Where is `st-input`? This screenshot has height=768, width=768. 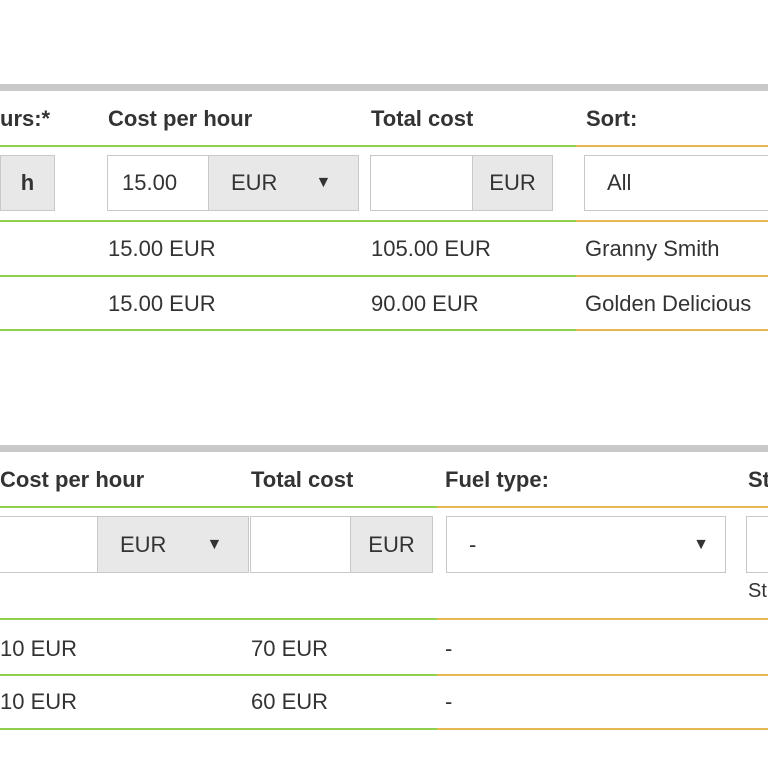
st-input is located at coordinates (757, 544).